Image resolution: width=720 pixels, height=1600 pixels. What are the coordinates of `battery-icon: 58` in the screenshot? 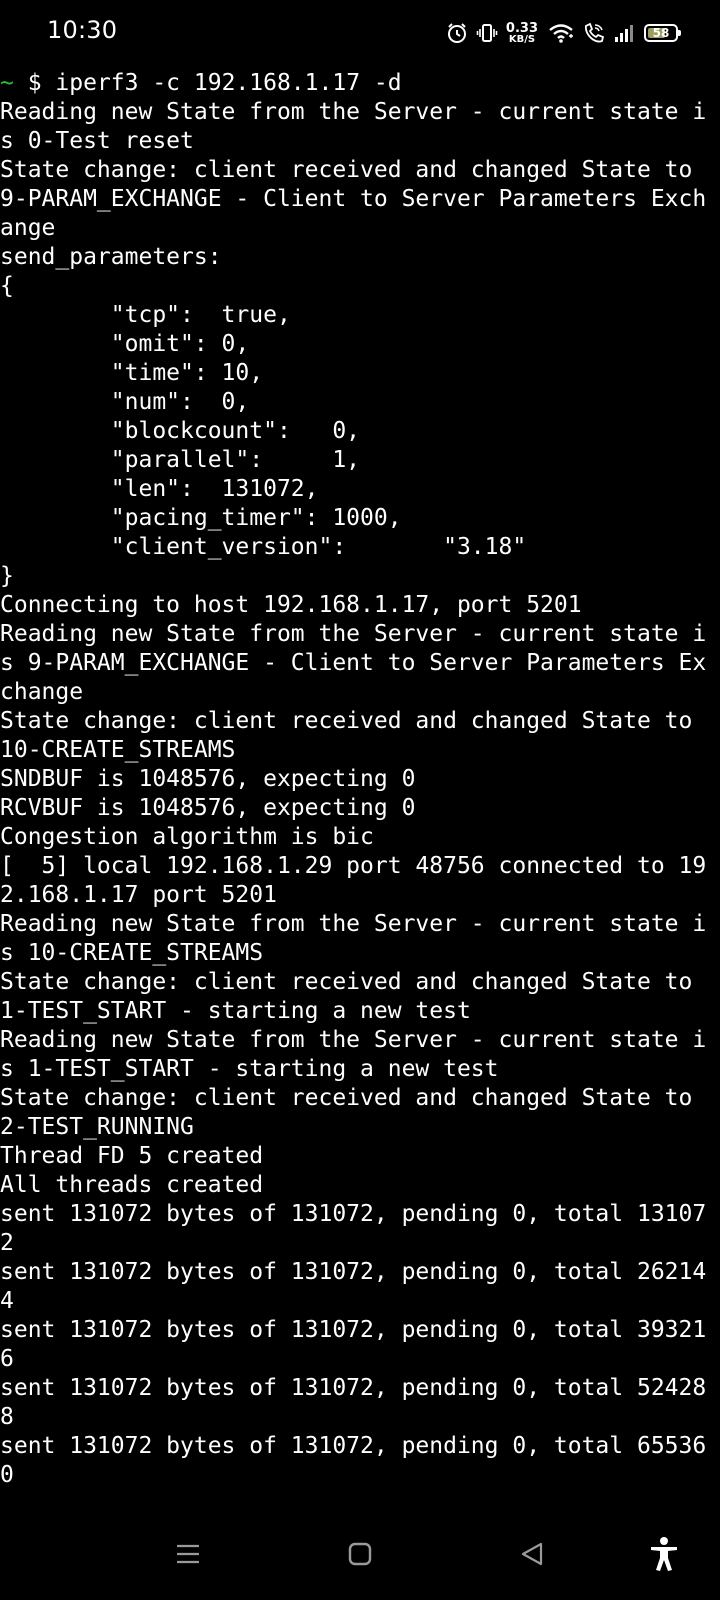 It's located at (662, 33).